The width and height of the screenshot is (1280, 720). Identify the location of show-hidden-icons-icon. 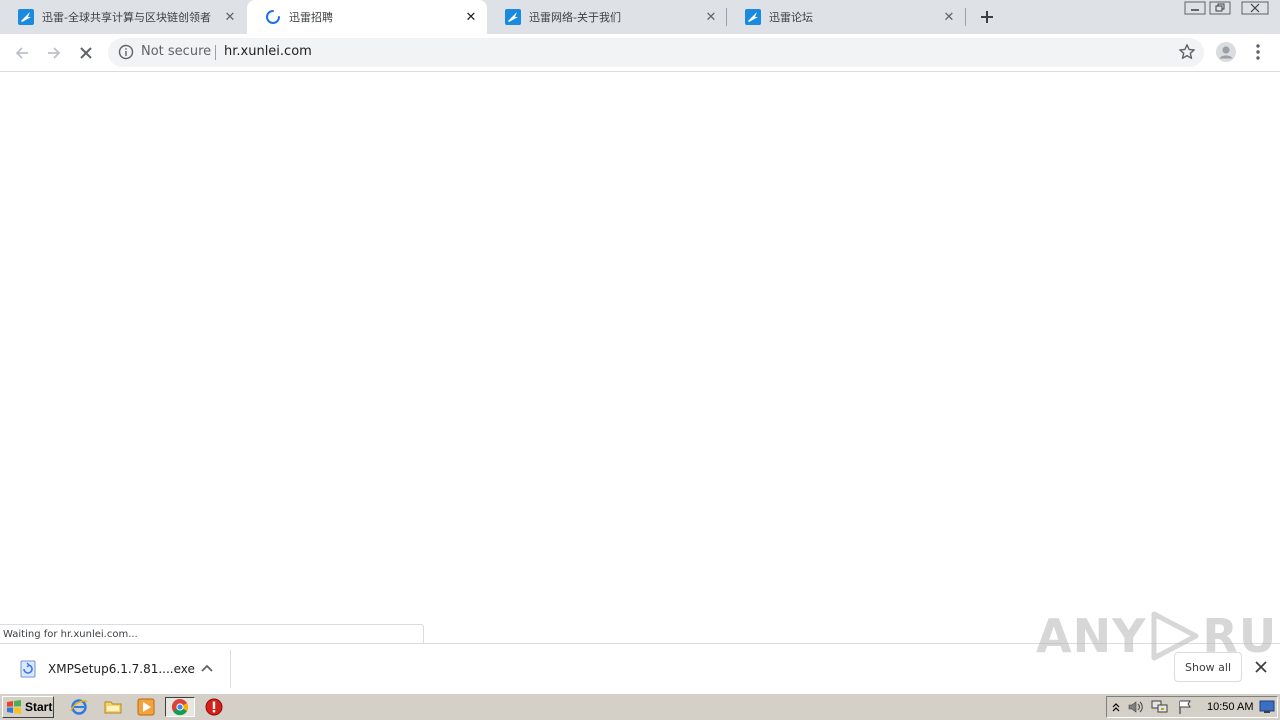
(1116, 707).